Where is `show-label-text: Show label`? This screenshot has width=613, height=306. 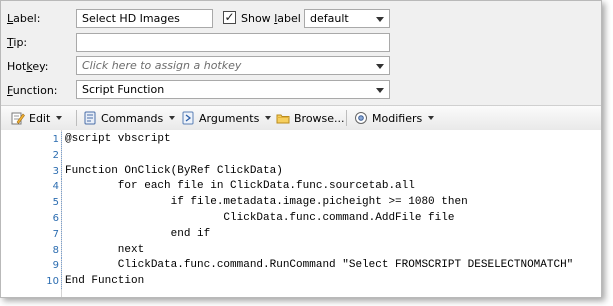 show-label-text: Show label is located at coordinates (271, 18).